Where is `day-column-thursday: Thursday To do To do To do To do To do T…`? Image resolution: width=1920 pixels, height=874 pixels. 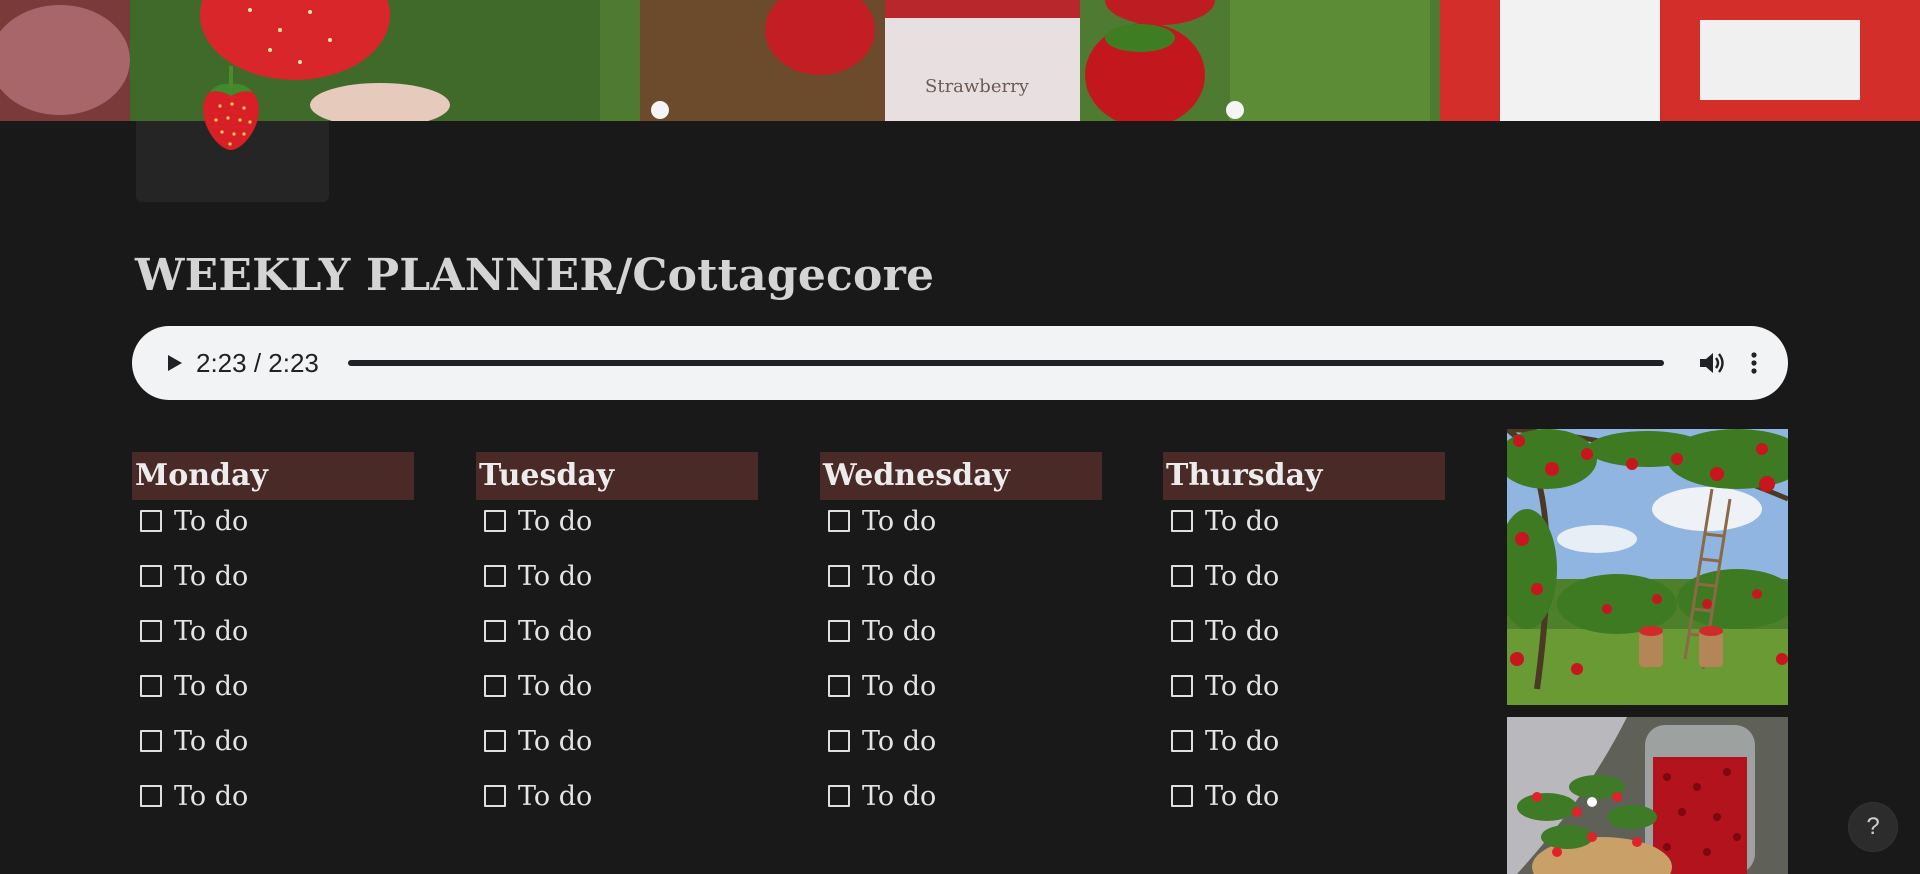 day-column-thursday: Thursday To do To do To do To do To do T… is located at coordinates (1304, 641).